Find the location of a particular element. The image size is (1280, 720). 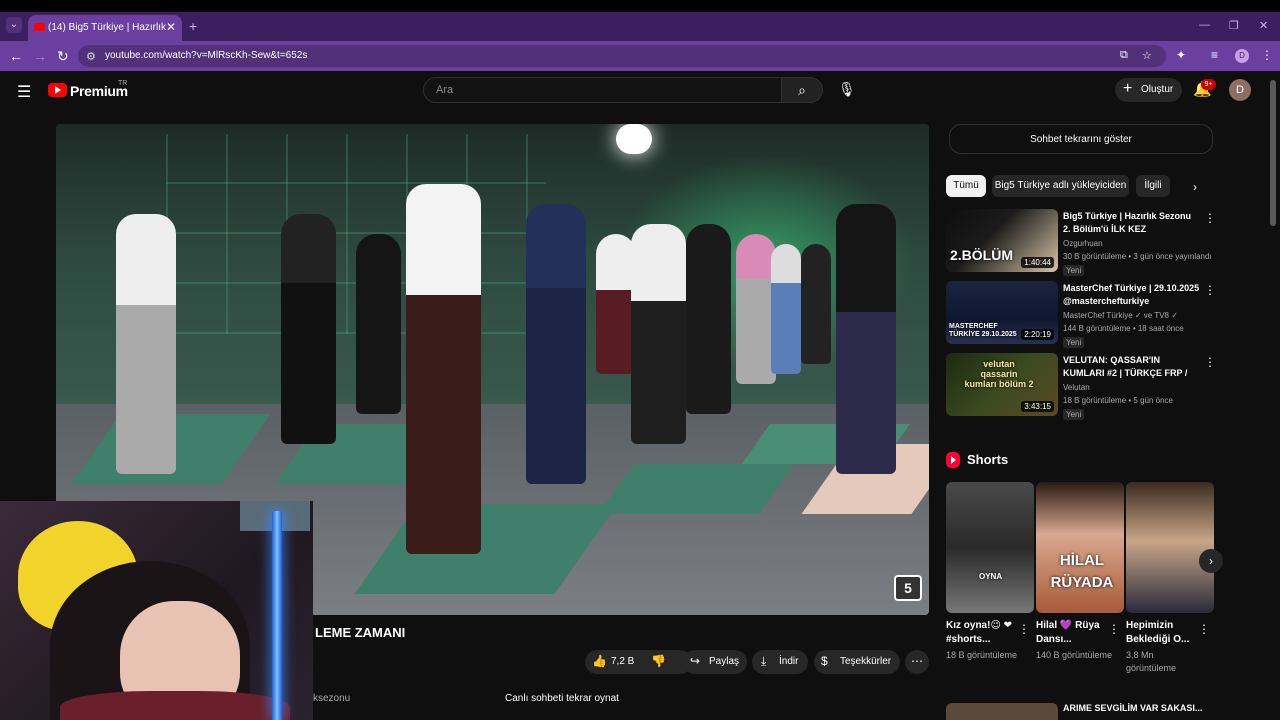

screen-top-edge is located at coordinates (640, 6).